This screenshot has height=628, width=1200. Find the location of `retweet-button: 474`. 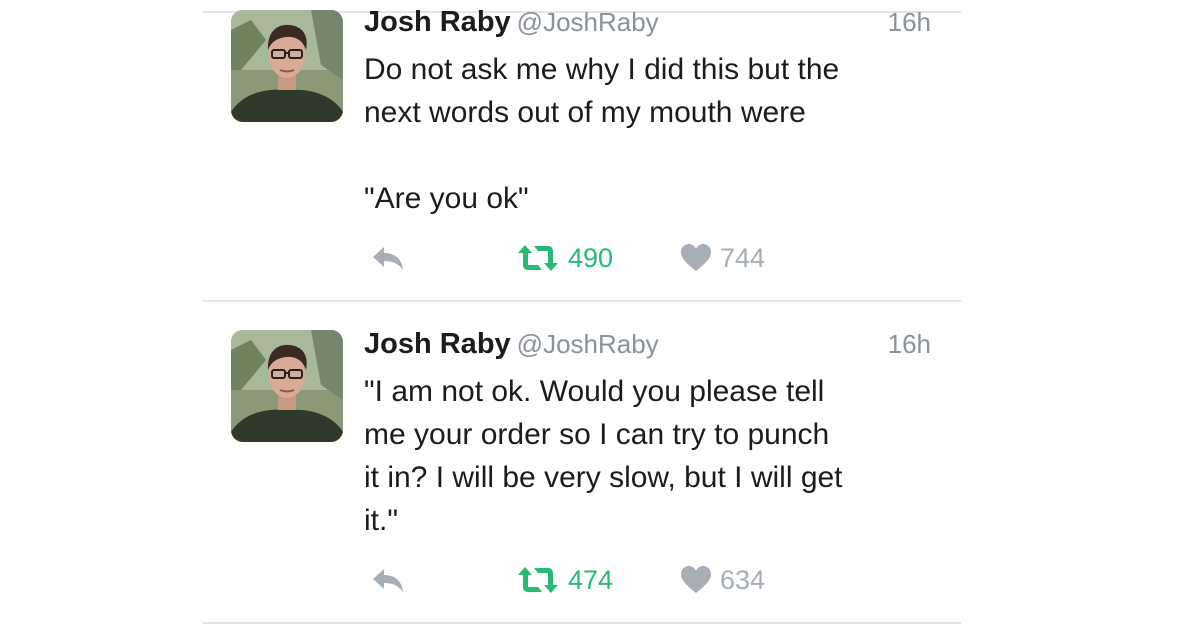

retweet-button: 474 is located at coordinates (564, 580).